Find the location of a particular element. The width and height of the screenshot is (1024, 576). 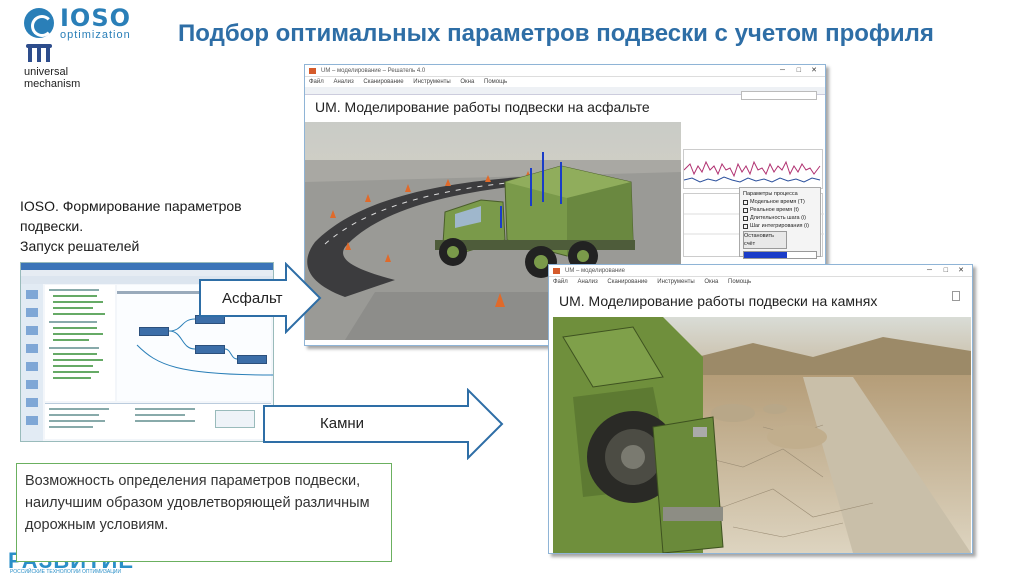

um-mark-icon is located at coordinates (39, 53).